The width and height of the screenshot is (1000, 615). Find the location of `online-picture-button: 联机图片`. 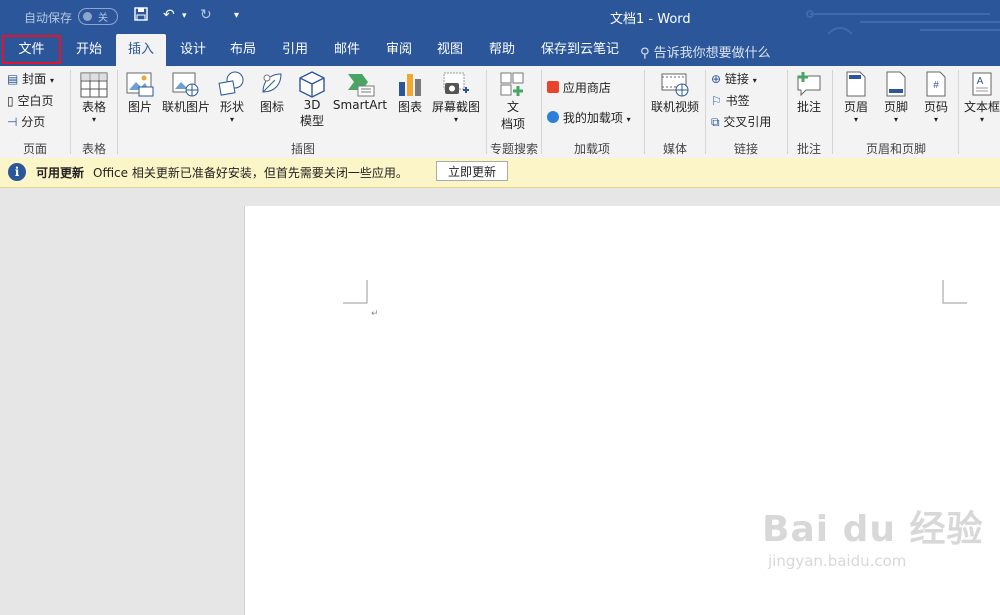

online-picture-button: 联机图片 is located at coordinates (186, 92).